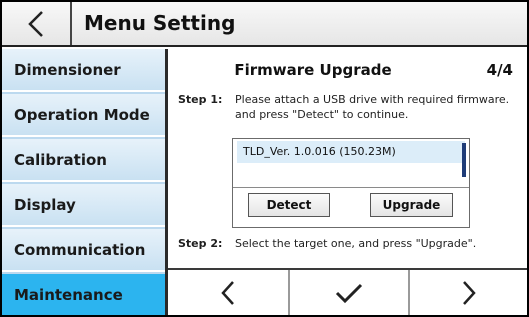 Image resolution: width=529 pixels, height=317 pixels. Describe the element at coordinates (464, 160) in the screenshot. I see `list-scrollbar` at that location.